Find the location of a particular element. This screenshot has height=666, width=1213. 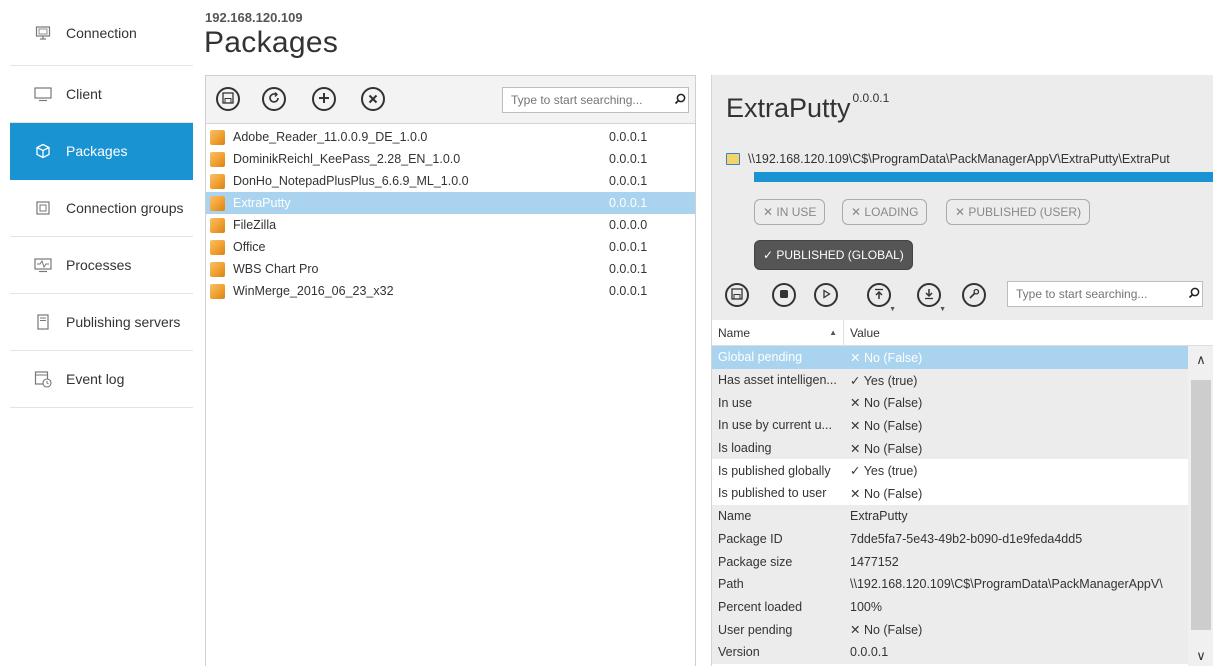

property-row: Is published to user ✕ No (False) is located at coordinates (962, 493).